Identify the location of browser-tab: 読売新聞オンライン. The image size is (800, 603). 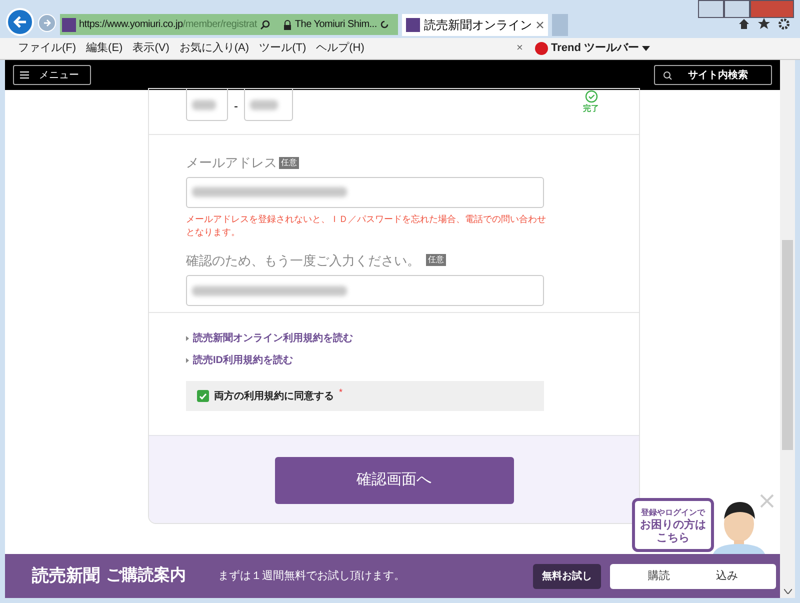
(475, 25).